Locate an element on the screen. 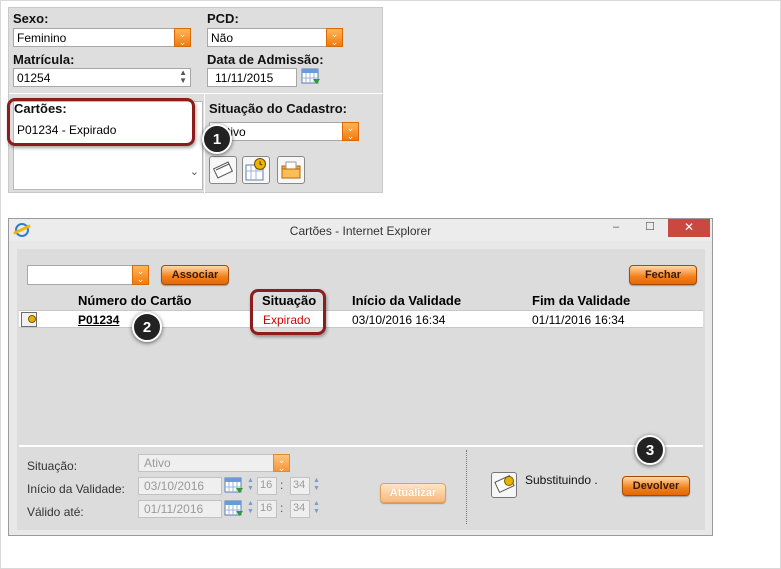 The image size is (781, 569). column-header-inicio: Início da Validade is located at coordinates (407, 300).